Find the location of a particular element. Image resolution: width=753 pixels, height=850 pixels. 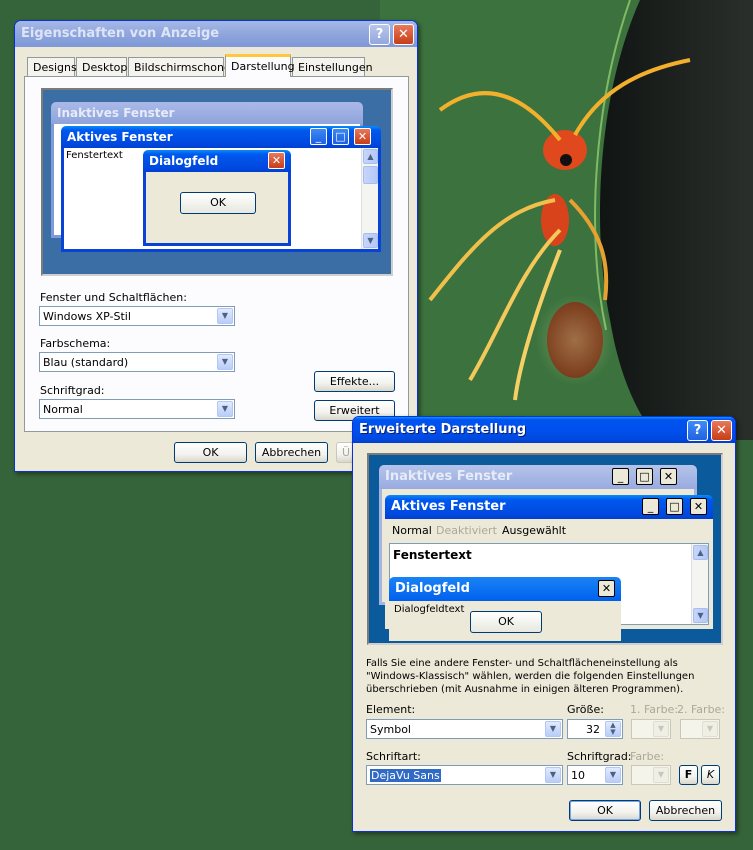

tab-settings: Einstellungen is located at coordinates (332, 67).